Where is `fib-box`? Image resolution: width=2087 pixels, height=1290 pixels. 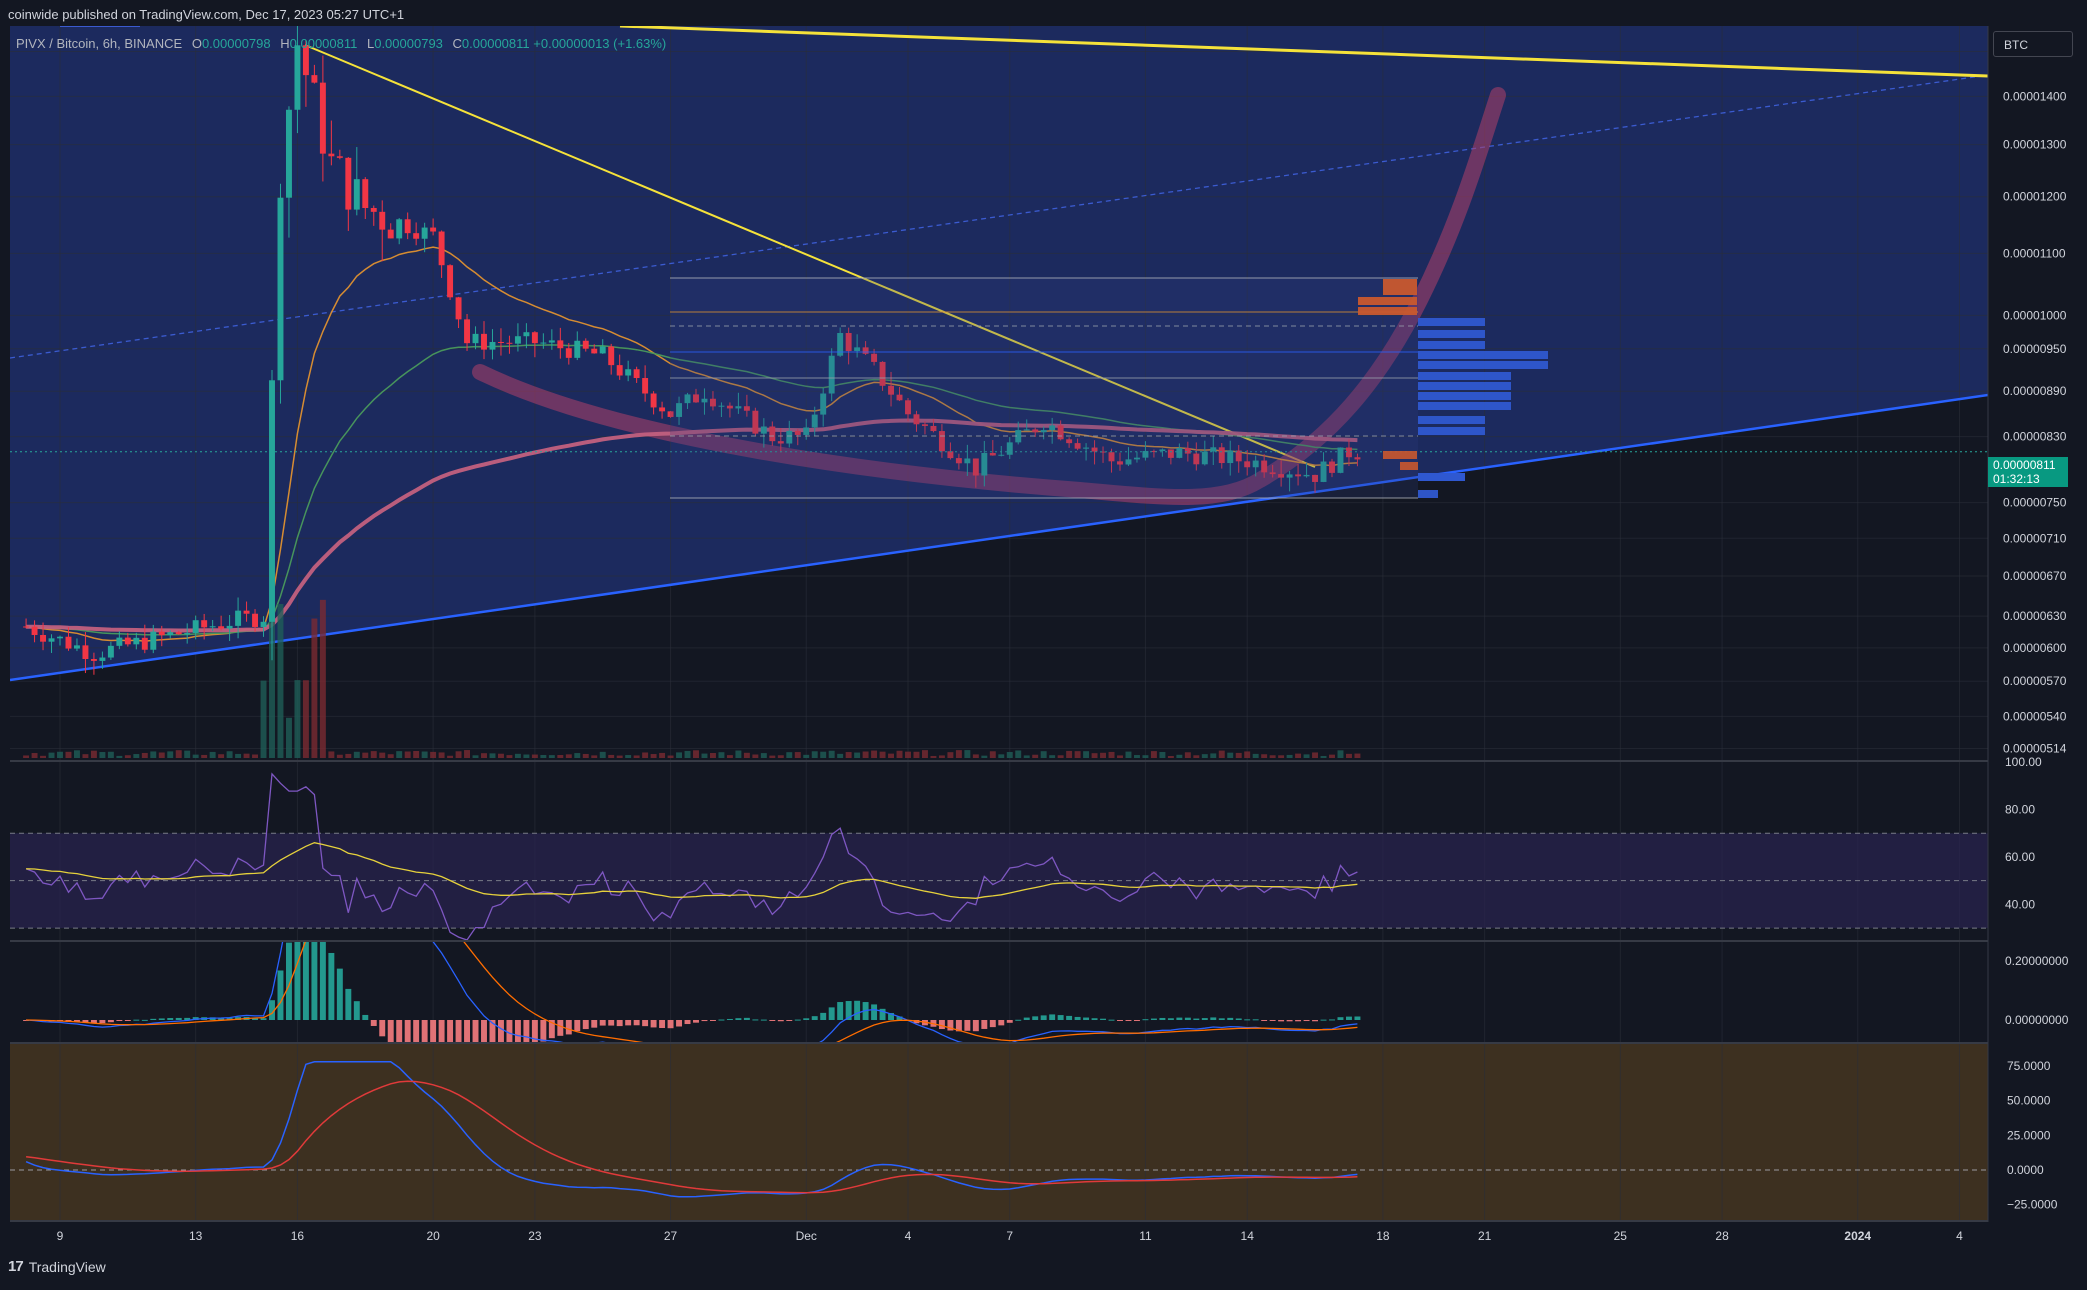
fib-box is located at coordinates (1044, 388).